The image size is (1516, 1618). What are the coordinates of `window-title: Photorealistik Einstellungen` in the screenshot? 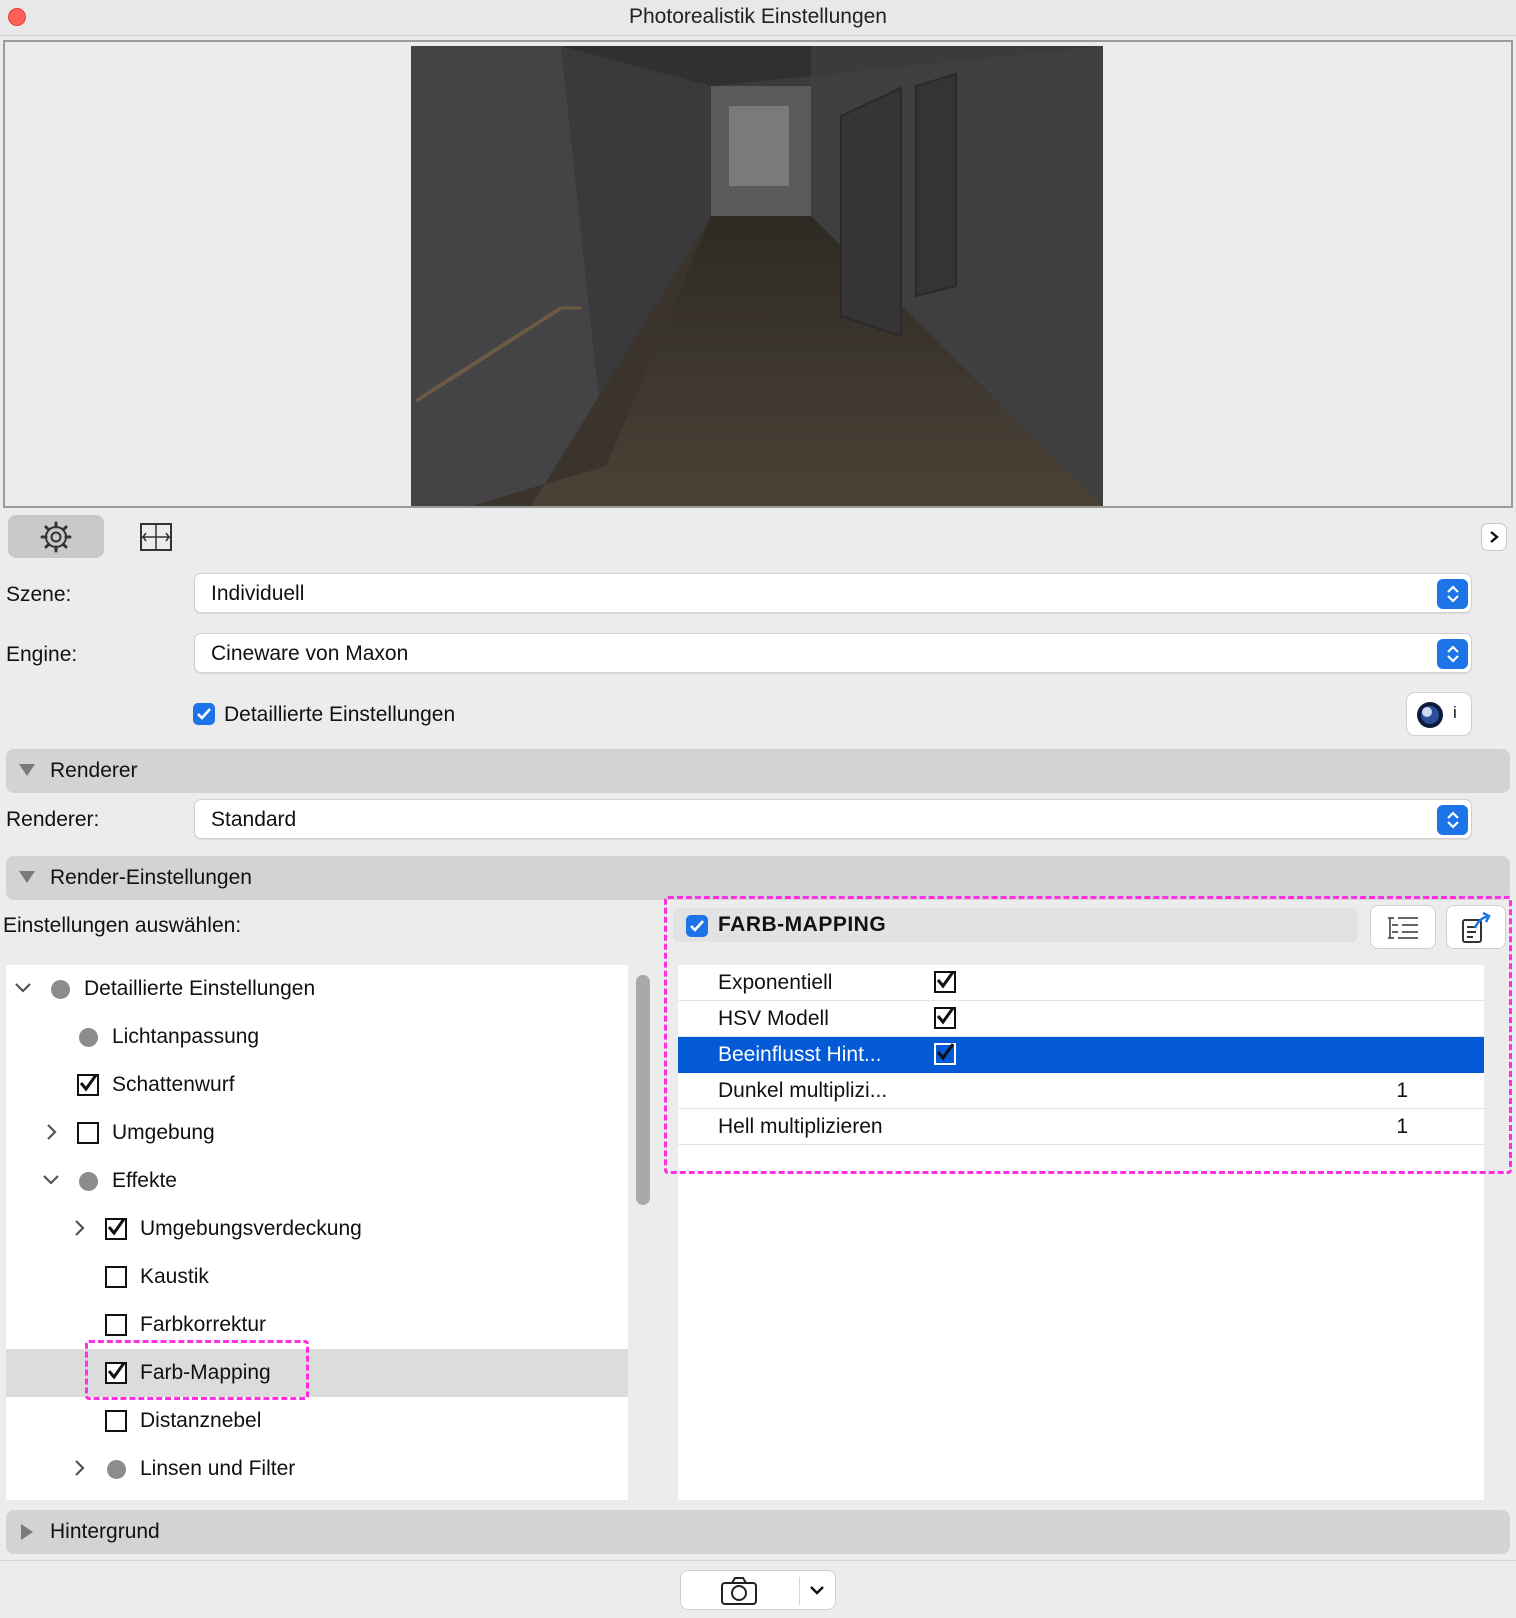 It's located at (758, 16).